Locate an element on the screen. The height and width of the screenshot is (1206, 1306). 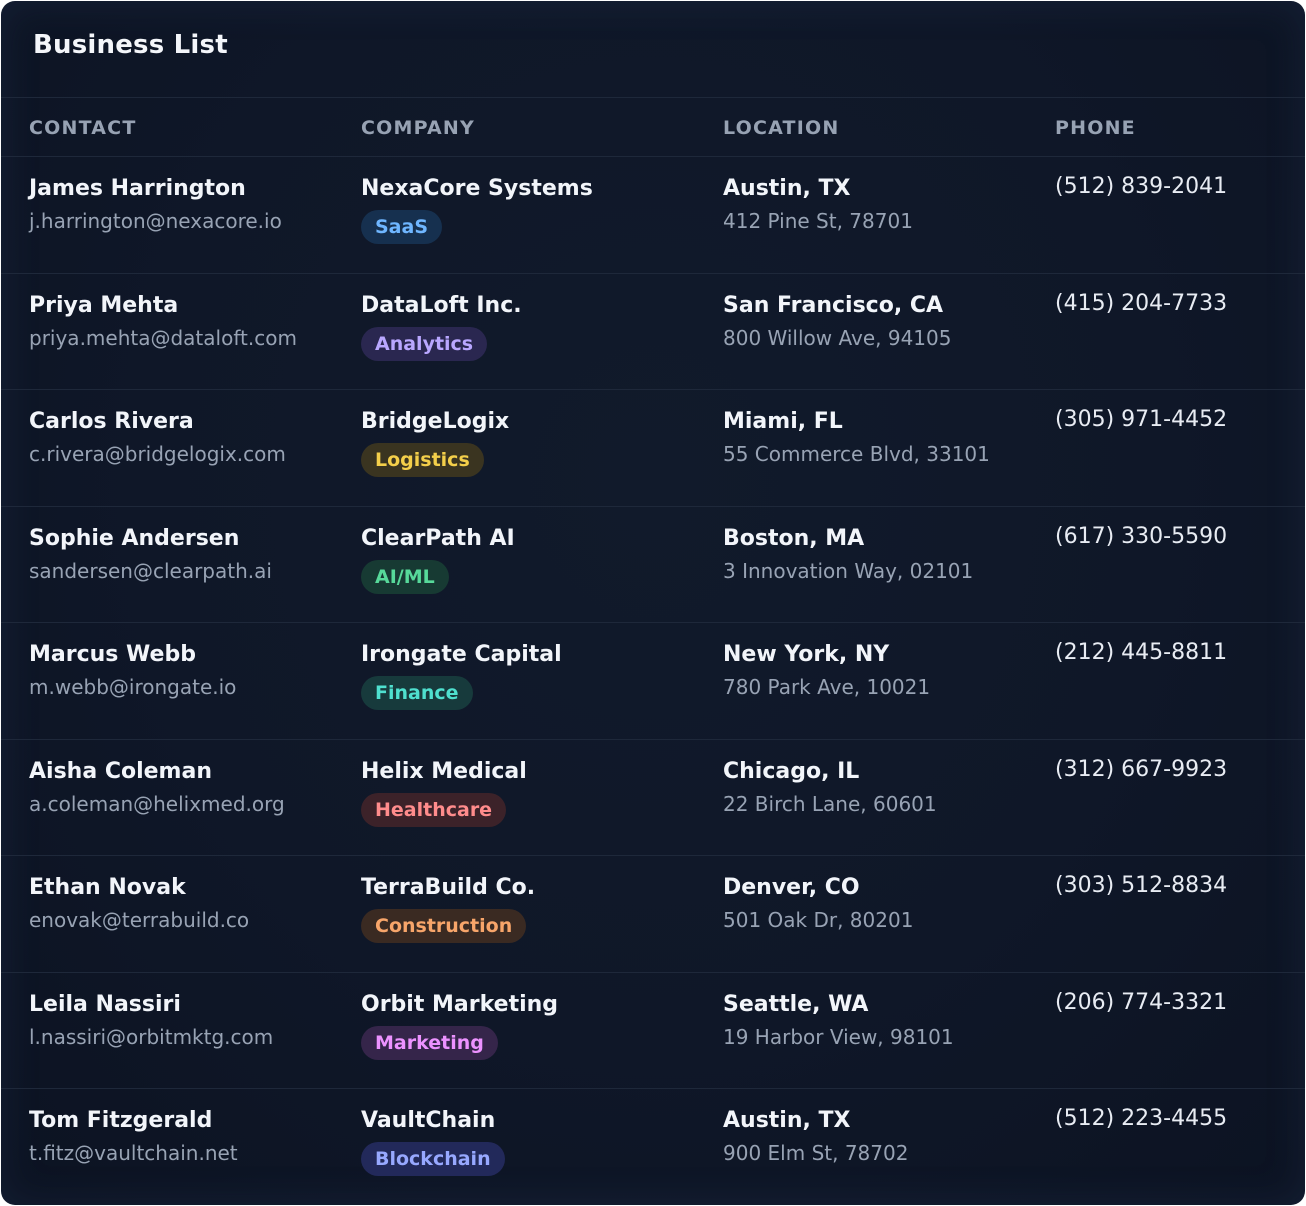
contact-email: priya.mehta@dataloft.com is located at coordinates (189, 338).